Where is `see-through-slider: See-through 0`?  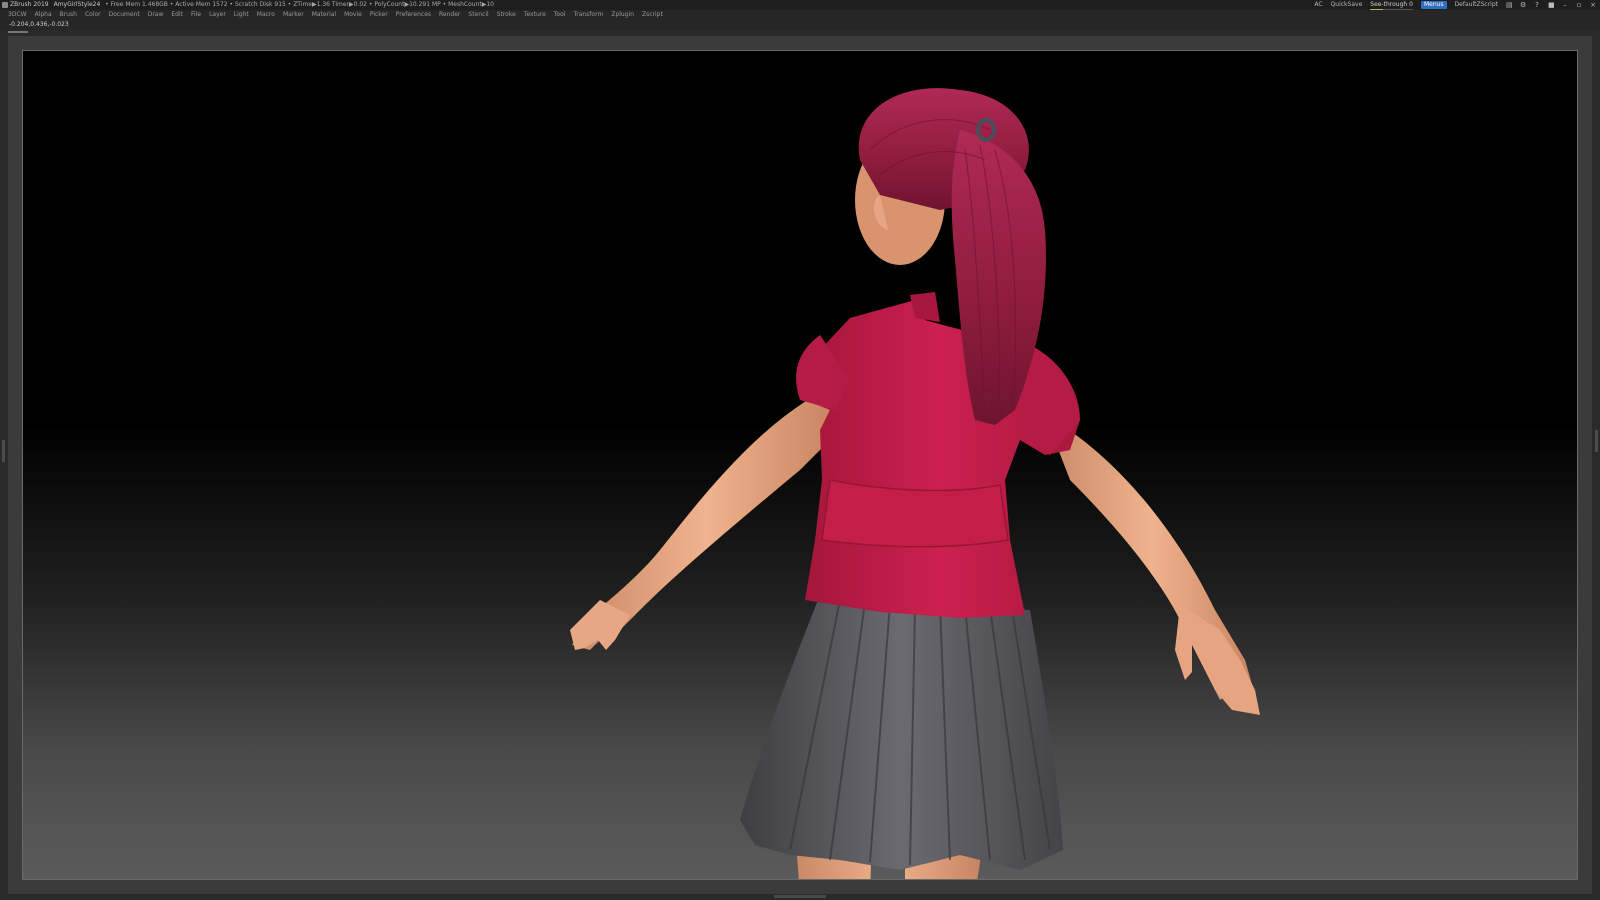
see-through-slider: See-through 0 is located at coordinates (1391, 5).